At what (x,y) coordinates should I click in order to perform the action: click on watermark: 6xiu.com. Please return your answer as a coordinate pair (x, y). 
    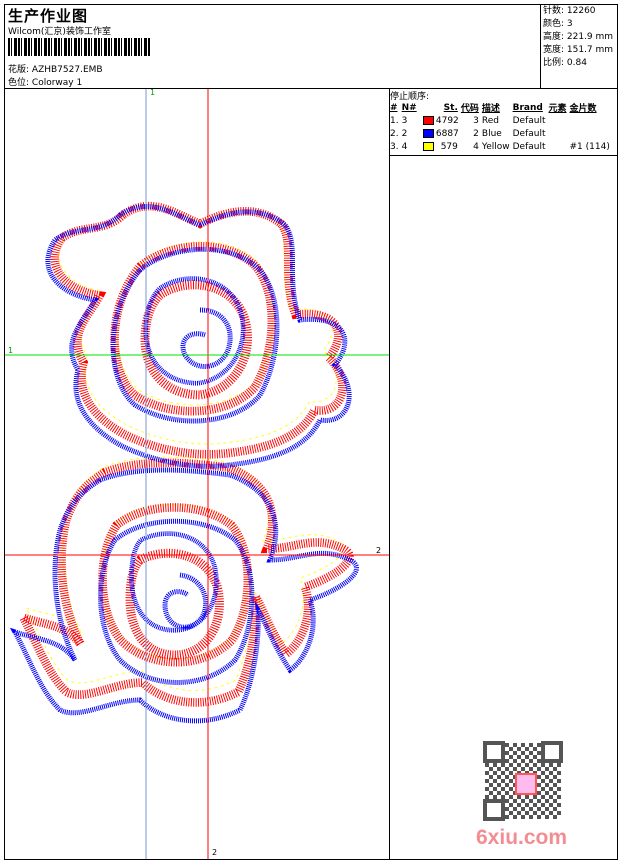
    Looking at the image, I should click on (522, 837).